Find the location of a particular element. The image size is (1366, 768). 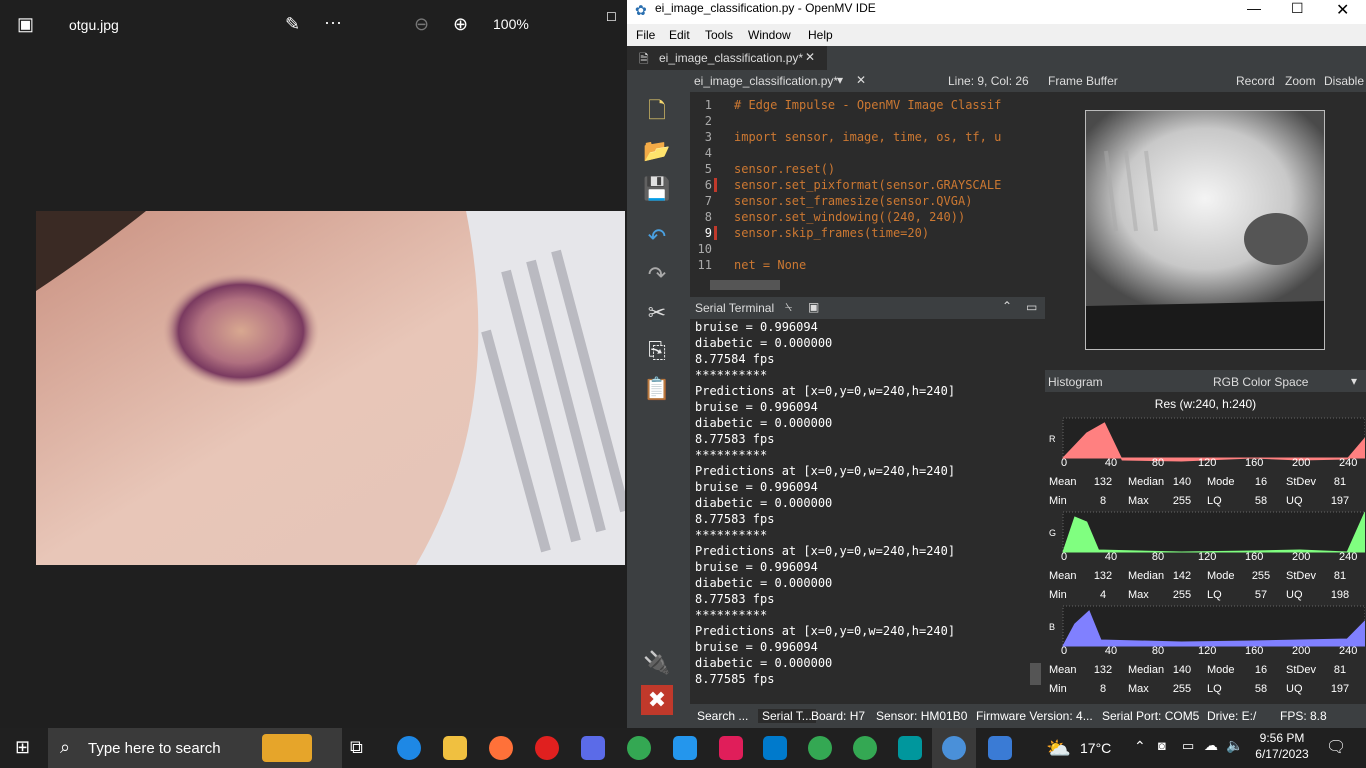

axis-tick: 200 is located at coordinates (1301, 463).